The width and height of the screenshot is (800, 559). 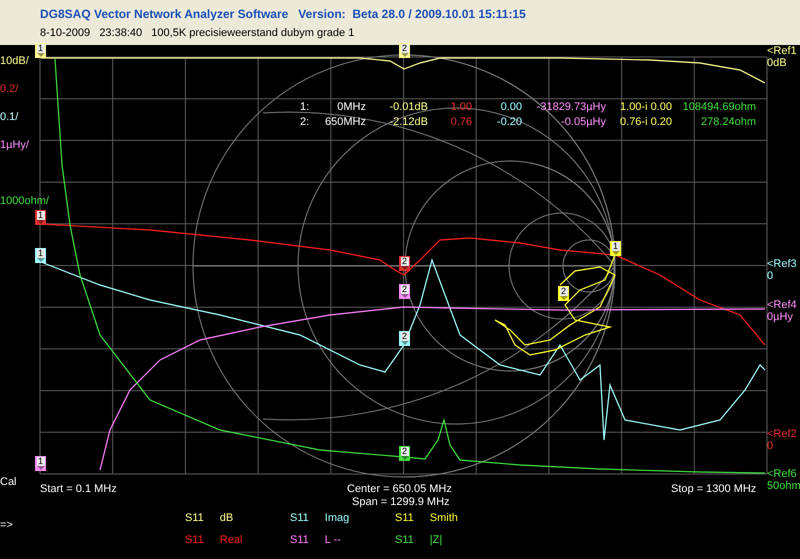 I want to click on readout-value: -0.05µHy, so click(x=583, y=122).